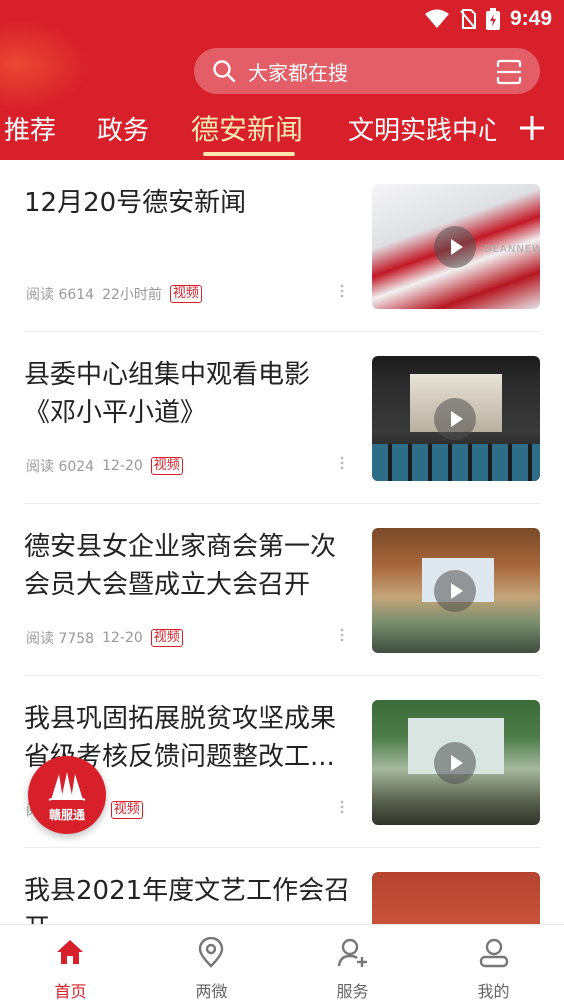 The height and width of the screenshot is (1002, 564). I want to click on home-icon, so click(70, 952).